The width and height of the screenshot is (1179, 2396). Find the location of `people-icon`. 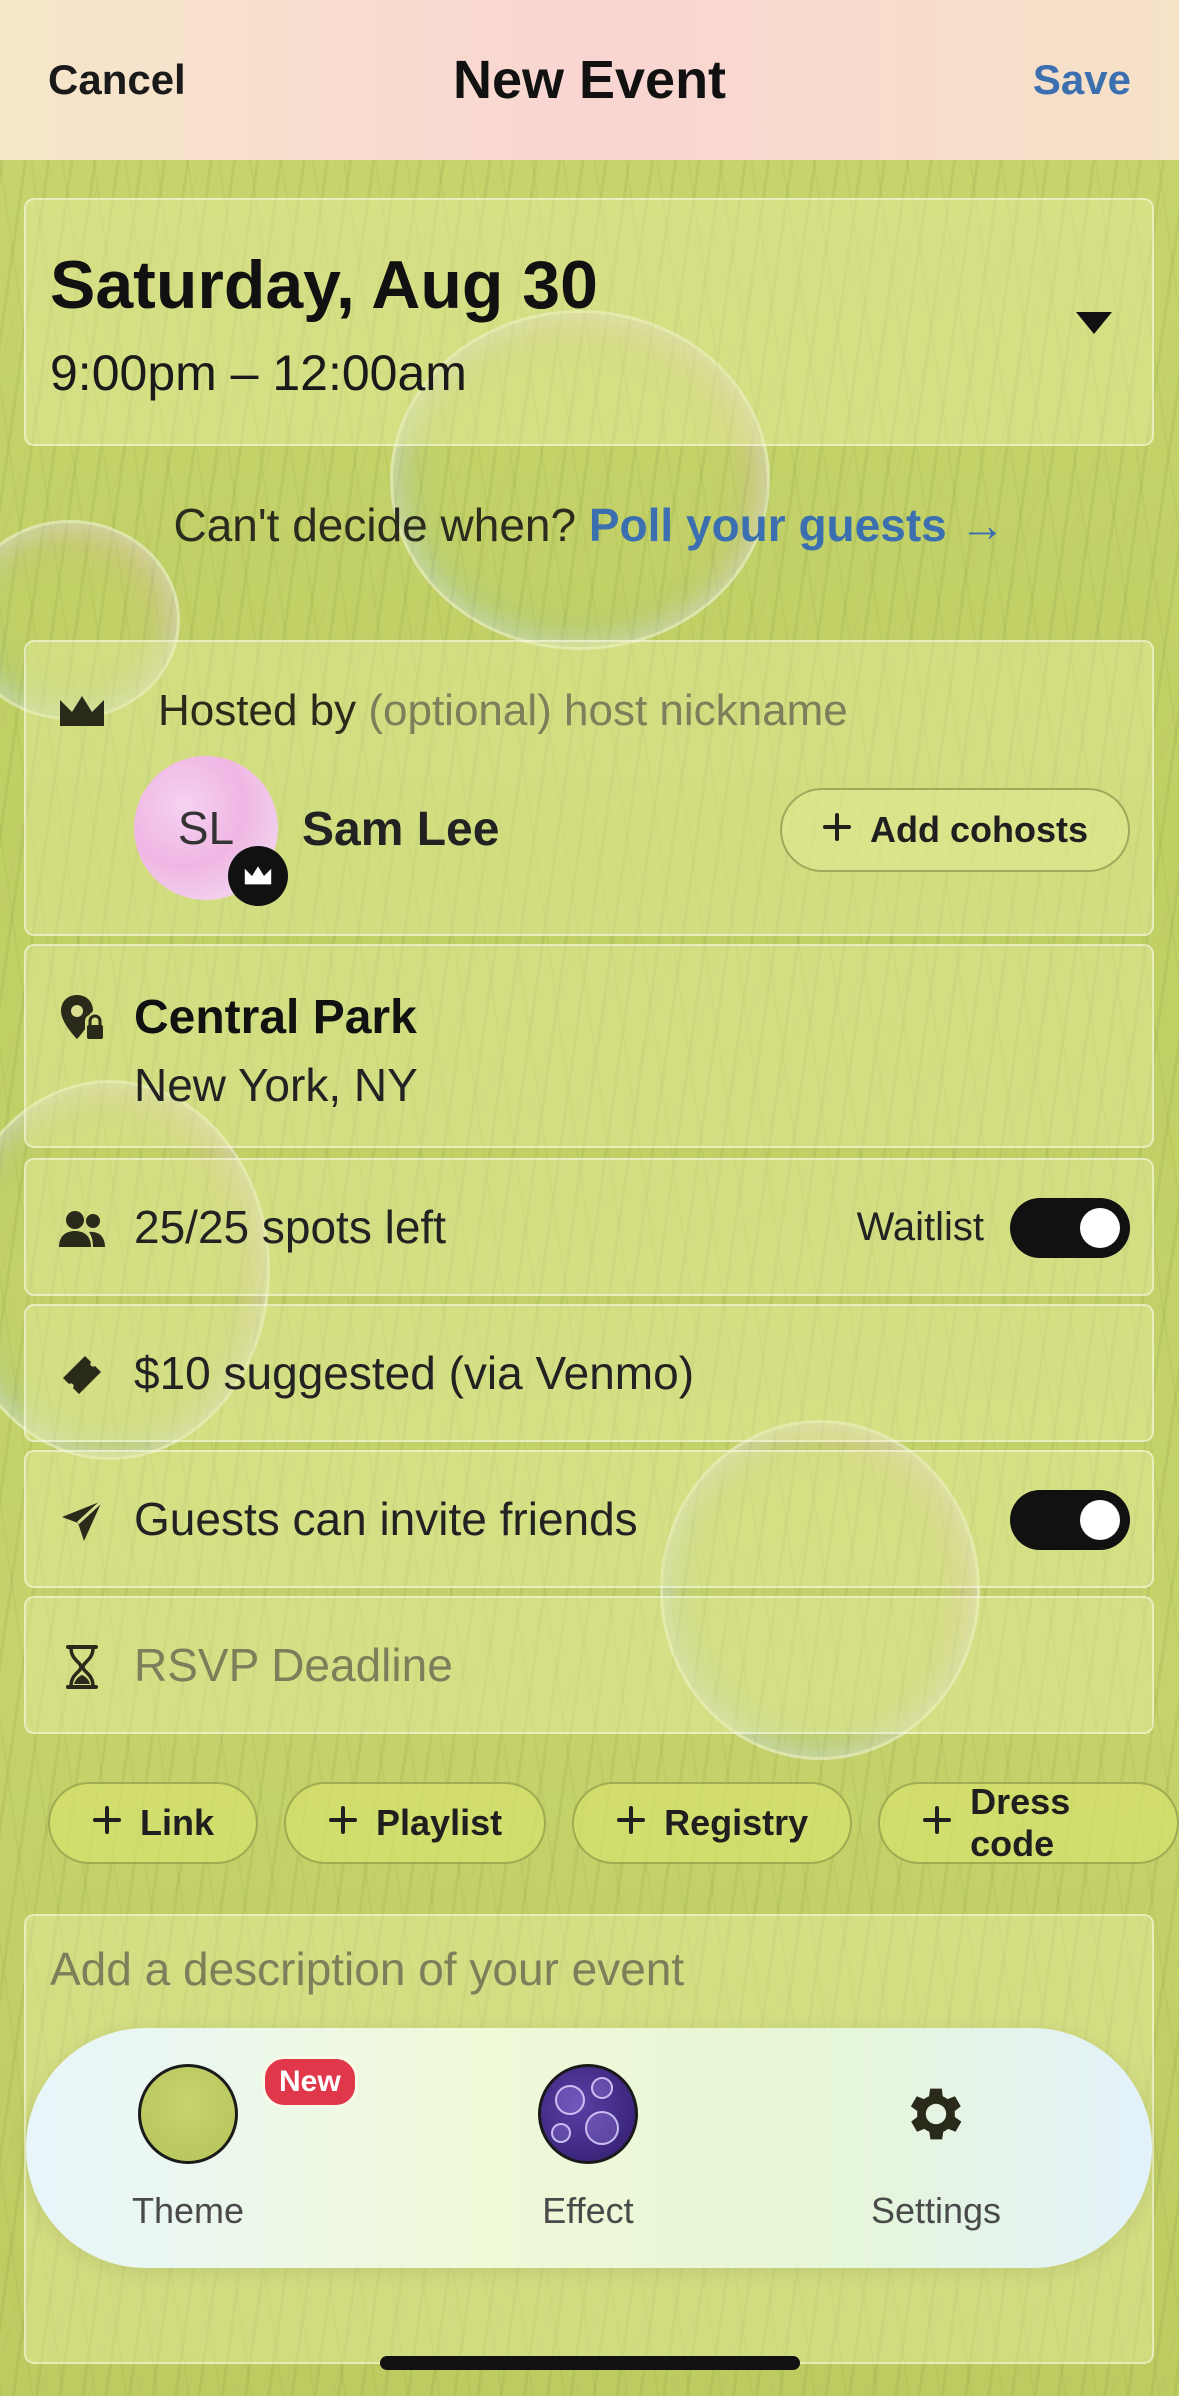

people-icon is located at coordinates (82, 1229).